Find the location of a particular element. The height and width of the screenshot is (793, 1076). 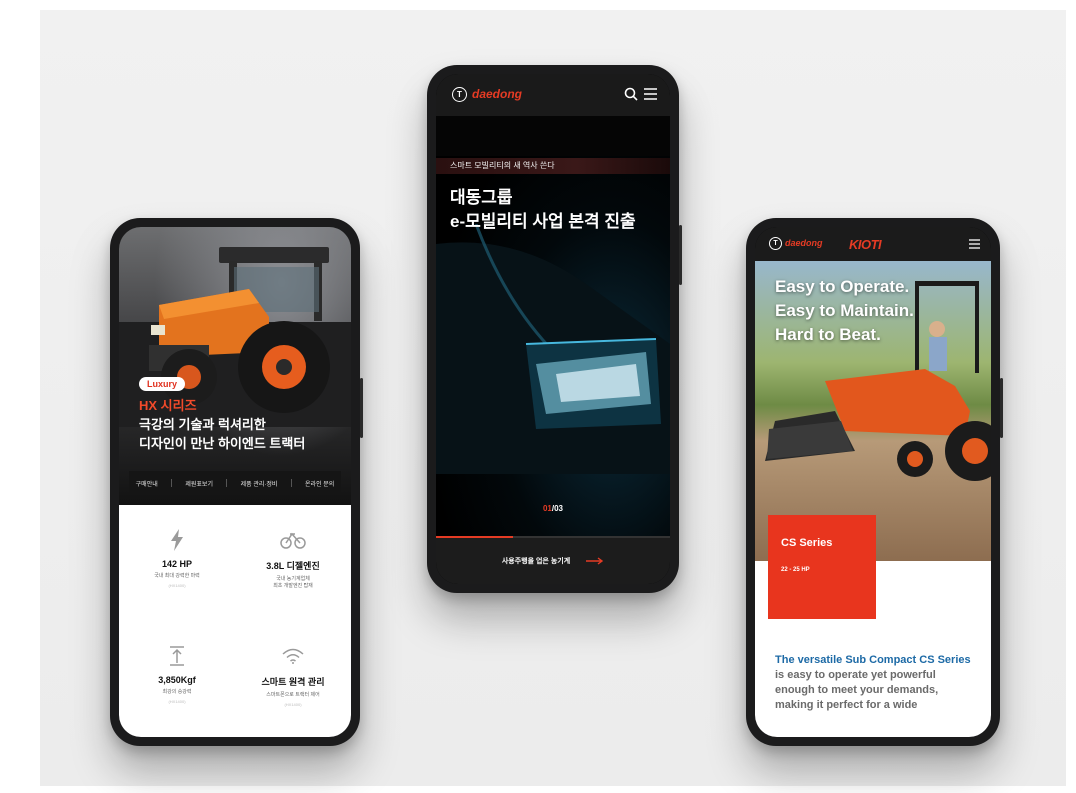

spec-value: 3.8L 디젤엔진 is located at coordinates (293, 566).